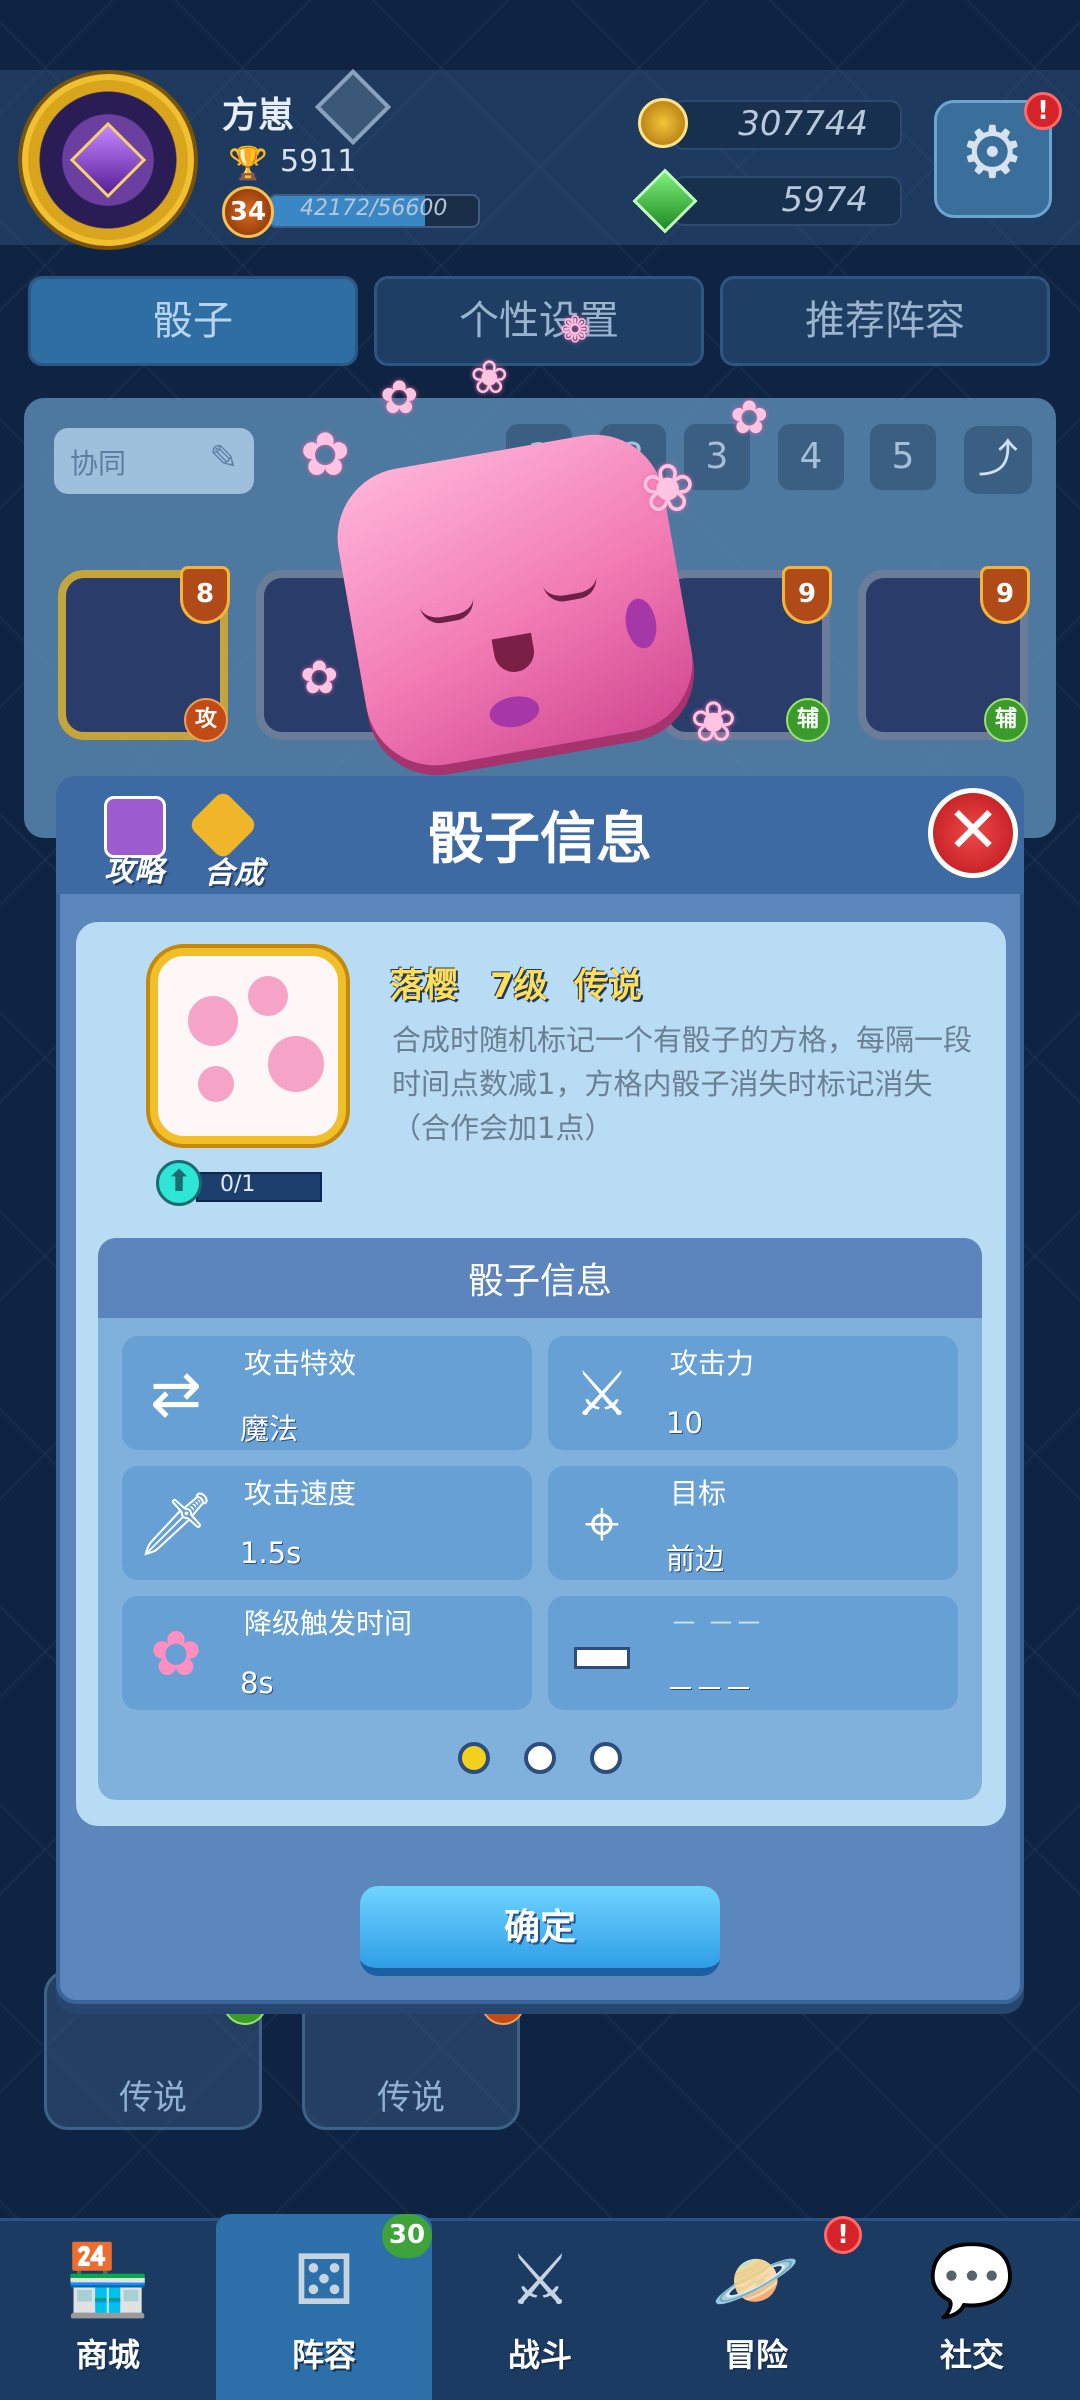 The width and height of the screenshot is (1080, 2400). I want to click on stat-key: 攻击速度, so click(300, 1493).